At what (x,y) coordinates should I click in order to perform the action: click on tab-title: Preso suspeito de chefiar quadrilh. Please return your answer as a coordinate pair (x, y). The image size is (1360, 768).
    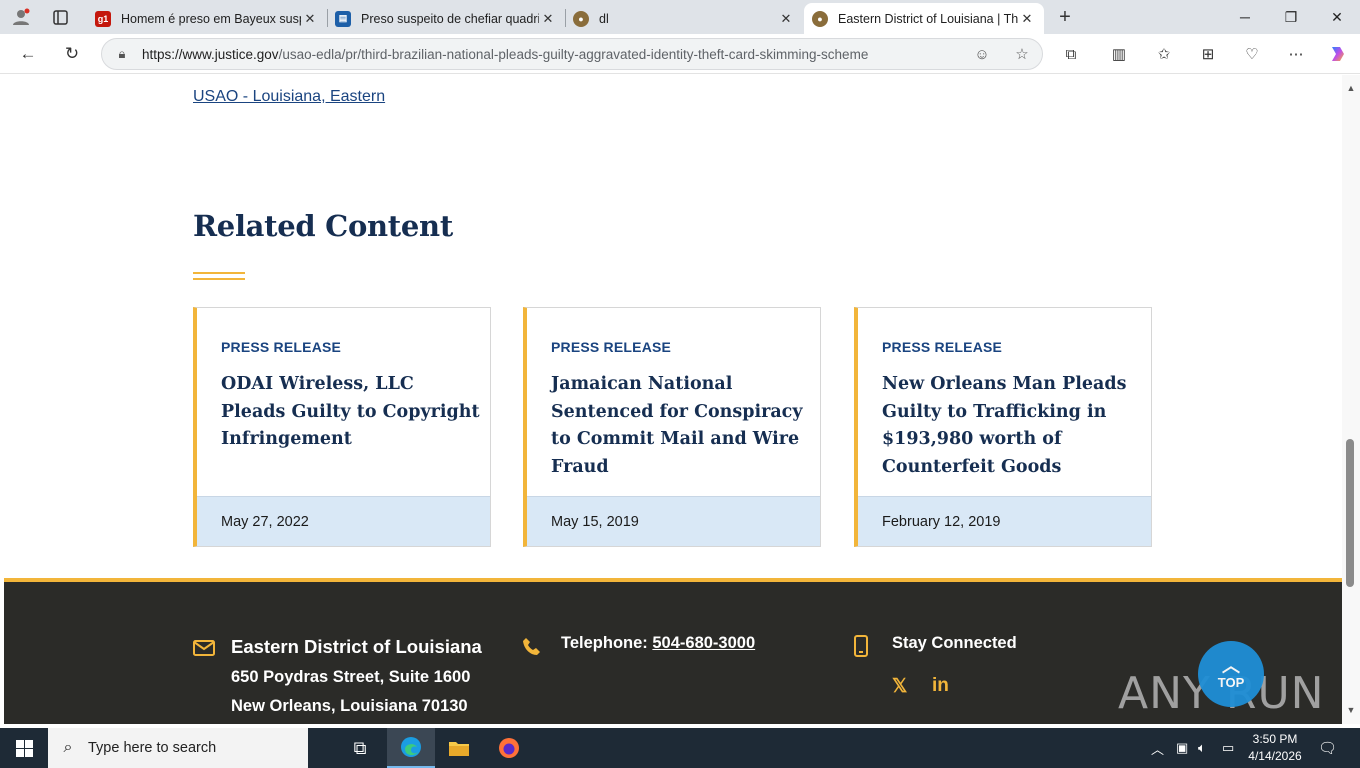
    Looking at the image, I should click on (450, 18).